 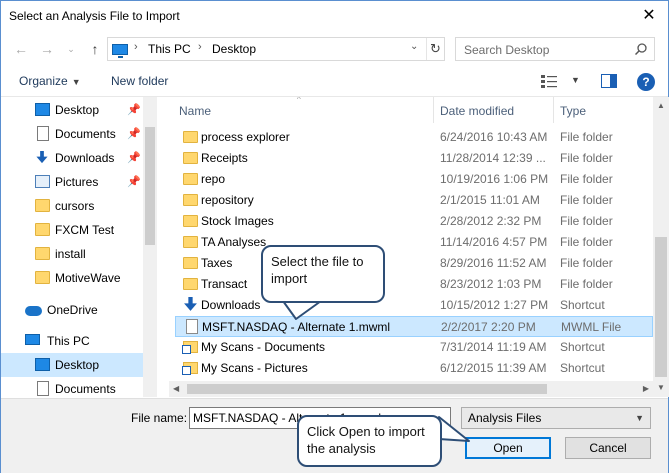 What do you see at coordinates (190, 304) in the screenshot?
I see `downloads-shortcut-icon` at bounding box center [190, 304].